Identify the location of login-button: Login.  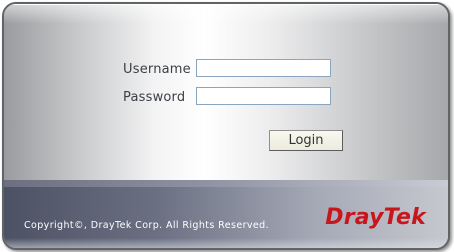
(306, 140).